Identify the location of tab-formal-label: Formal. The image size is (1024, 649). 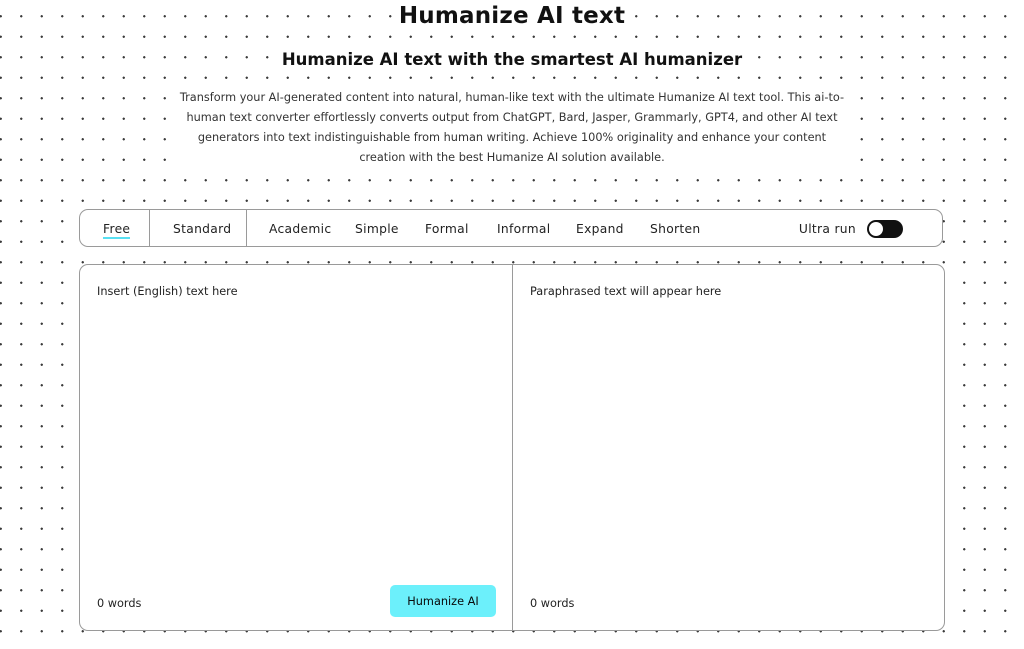
(447, 229).